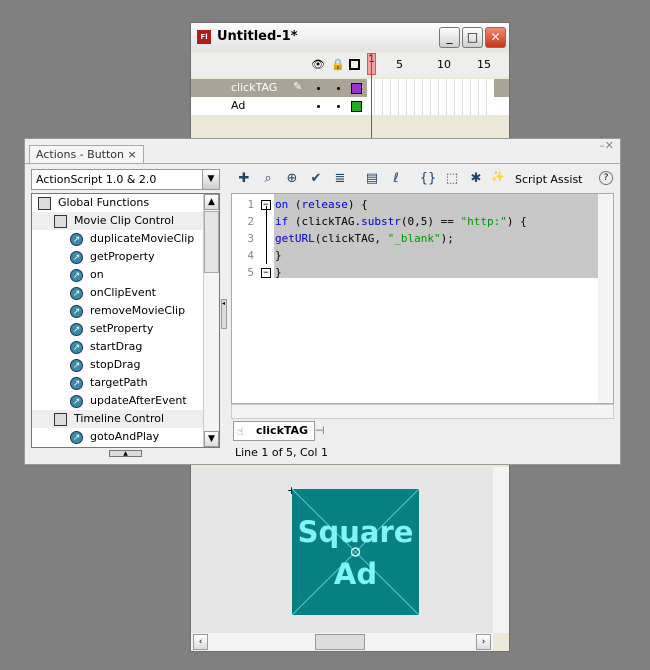 This screenshot has height=670, width=650. Describe the element at coordinates (372, 179) in the screenshot. I see `code-hint-icon: ▤` at that location.